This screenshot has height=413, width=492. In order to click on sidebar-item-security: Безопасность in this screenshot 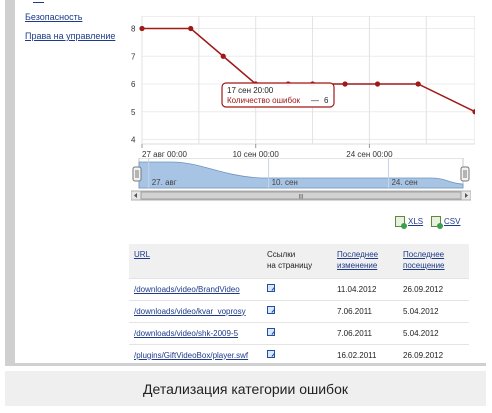, I will do `click(53, 17)`.